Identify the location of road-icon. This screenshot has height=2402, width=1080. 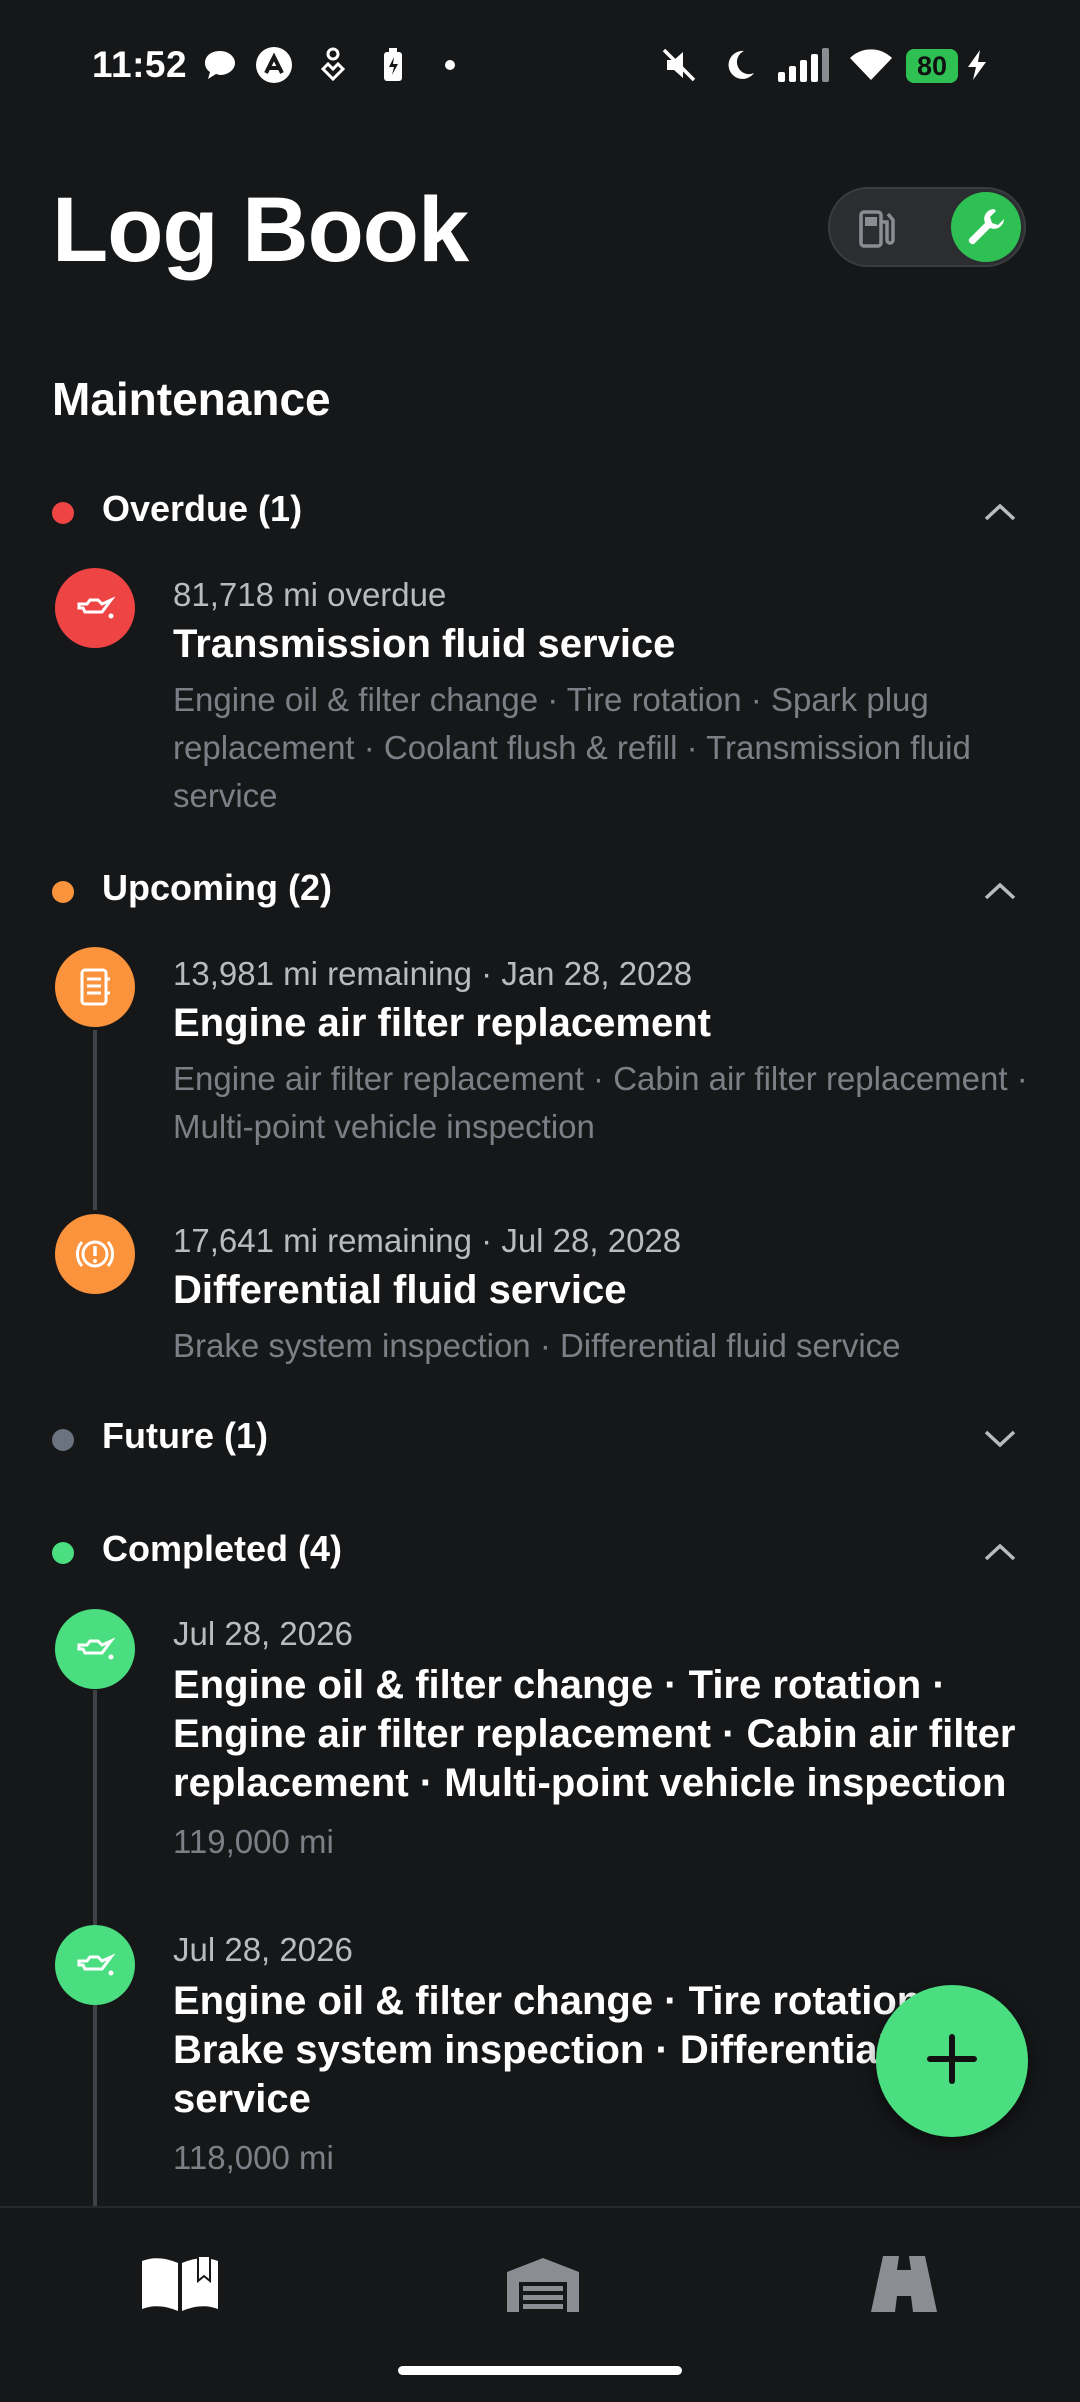
(904, 2284).